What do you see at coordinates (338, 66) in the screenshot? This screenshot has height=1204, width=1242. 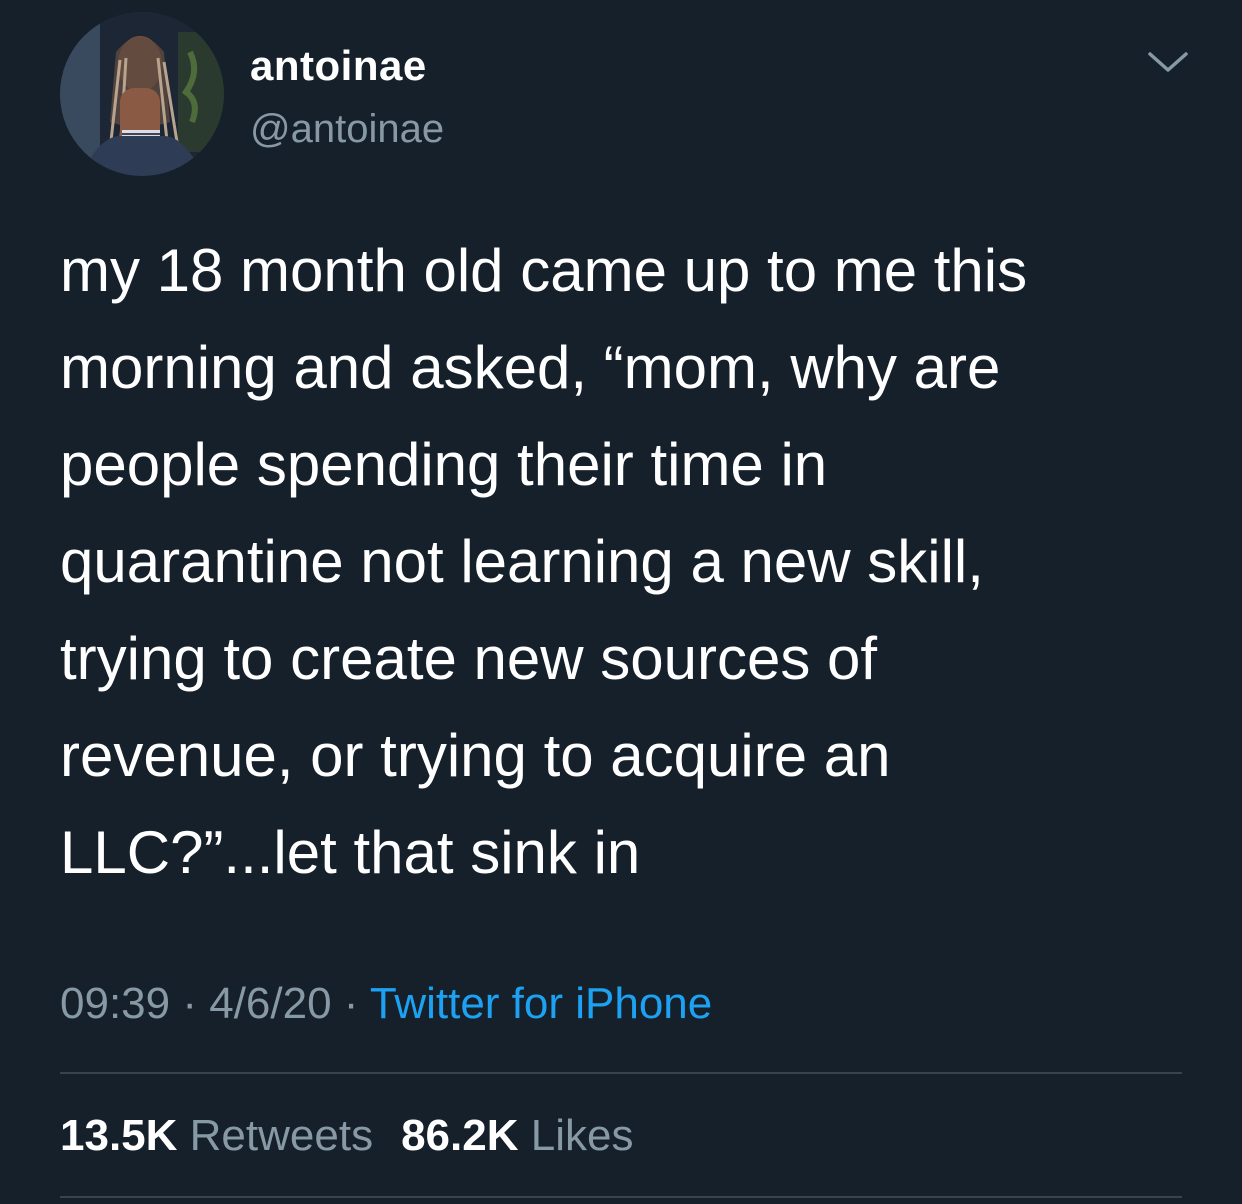 I see `author-display-name: antoinae` at bounding box center [338, 66].